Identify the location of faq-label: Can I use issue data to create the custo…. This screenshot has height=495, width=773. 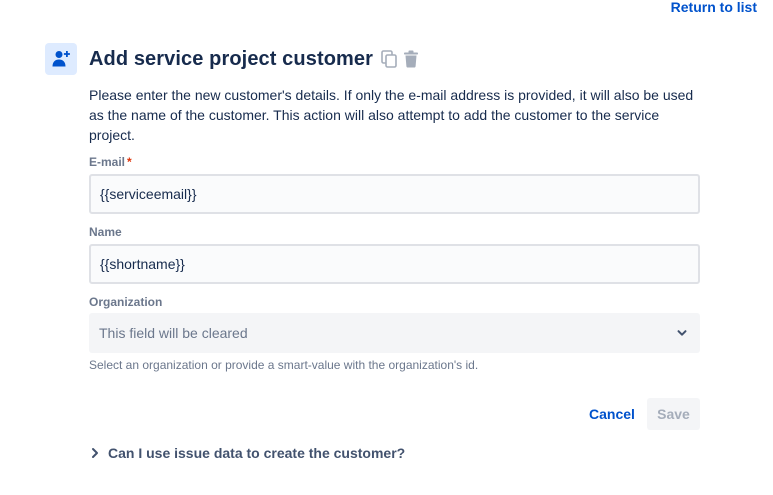
(257, 453).